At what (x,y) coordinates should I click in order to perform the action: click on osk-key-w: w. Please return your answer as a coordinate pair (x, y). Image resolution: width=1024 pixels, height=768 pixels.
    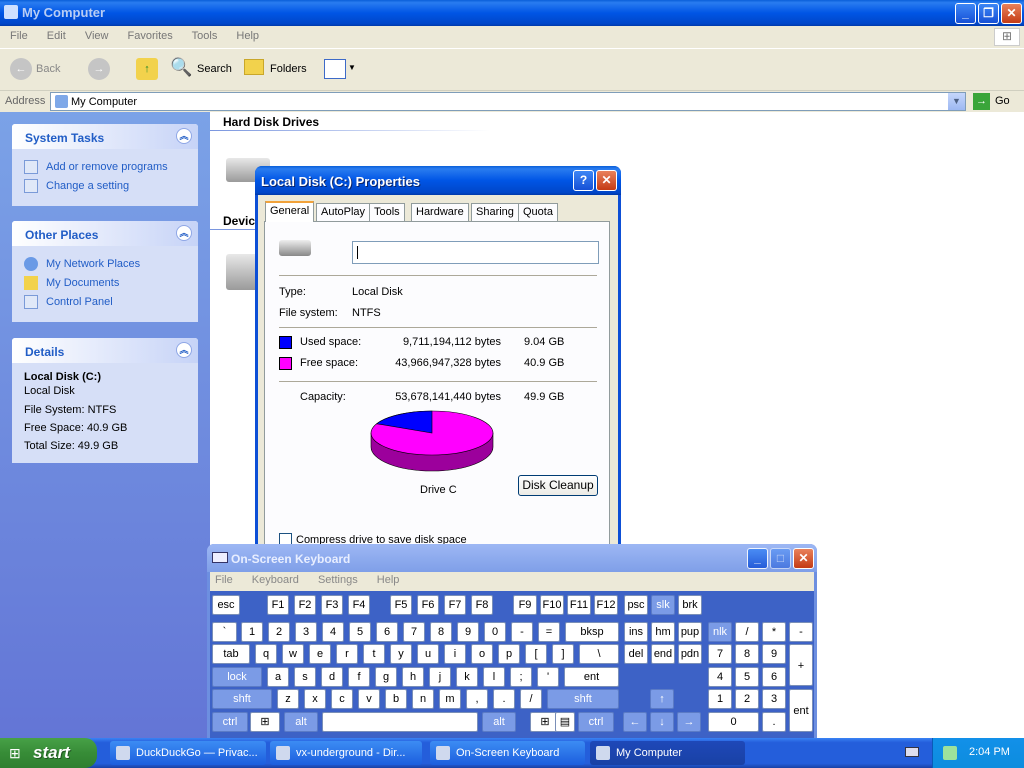
    Looking at the image, I should click on (293, 654).